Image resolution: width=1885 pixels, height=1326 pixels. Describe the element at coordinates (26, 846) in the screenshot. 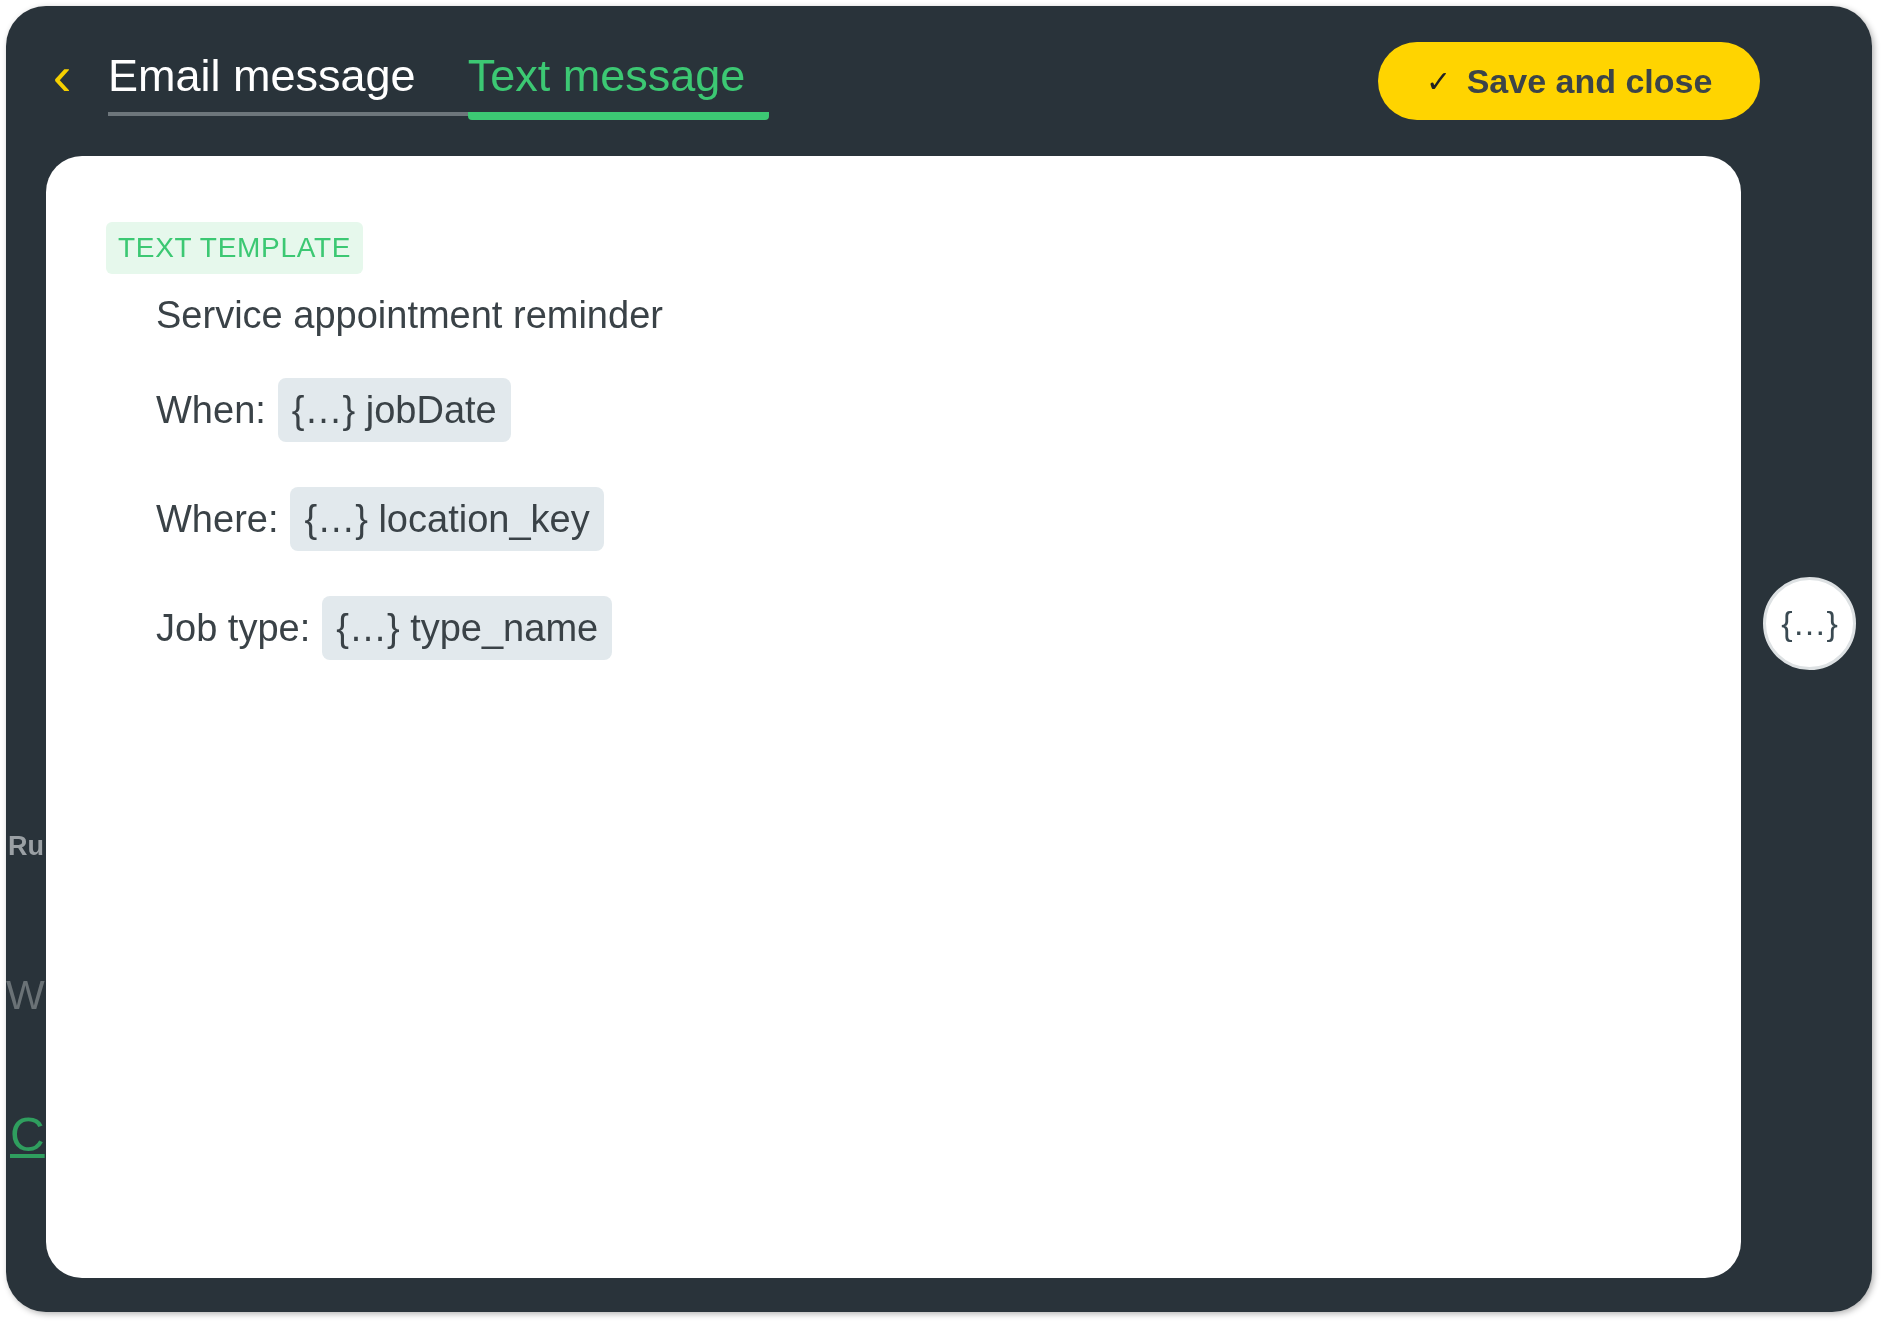

I see `background-heading: Ru` at that location.